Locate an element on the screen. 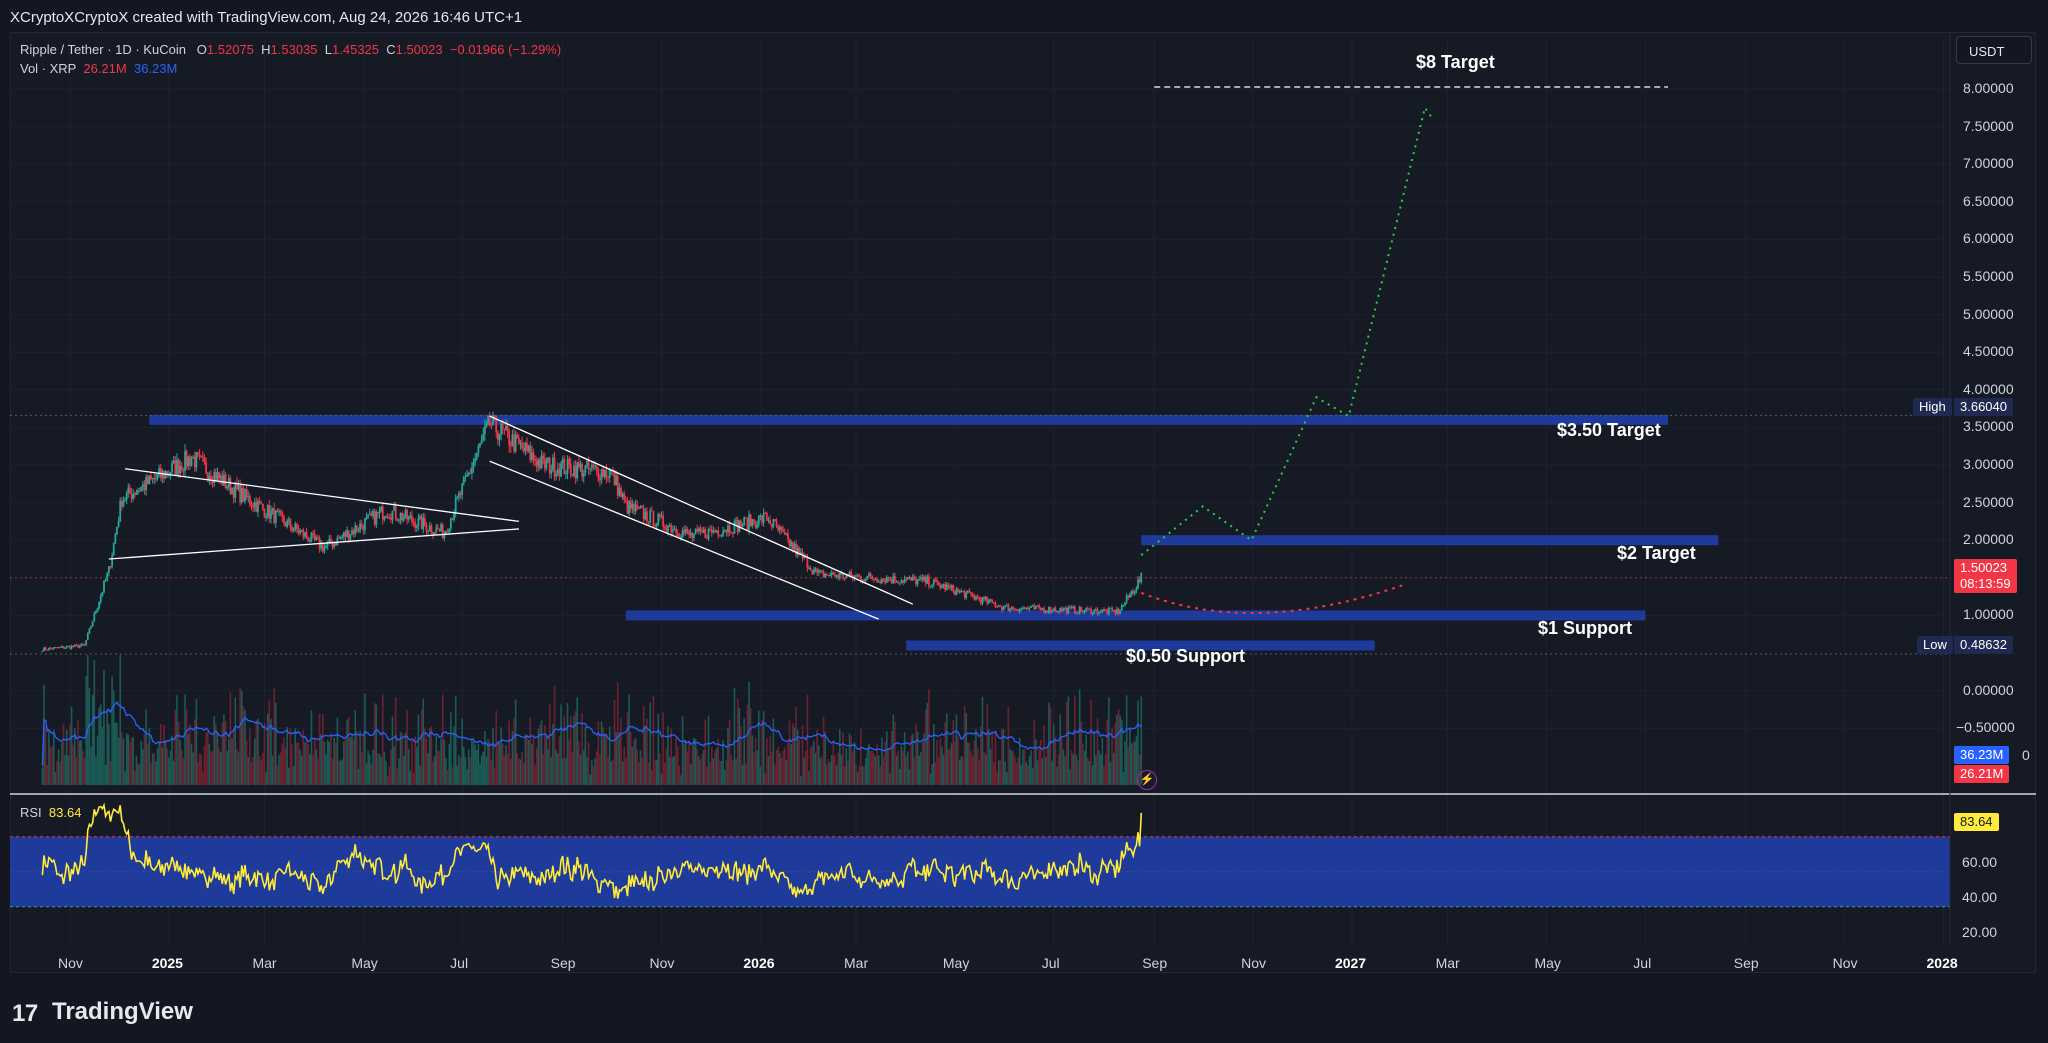 Image resolution: width=2048 pixels, height=1043 pixels. support-1-label: $1 Support is located at coordinates (1585, 628).